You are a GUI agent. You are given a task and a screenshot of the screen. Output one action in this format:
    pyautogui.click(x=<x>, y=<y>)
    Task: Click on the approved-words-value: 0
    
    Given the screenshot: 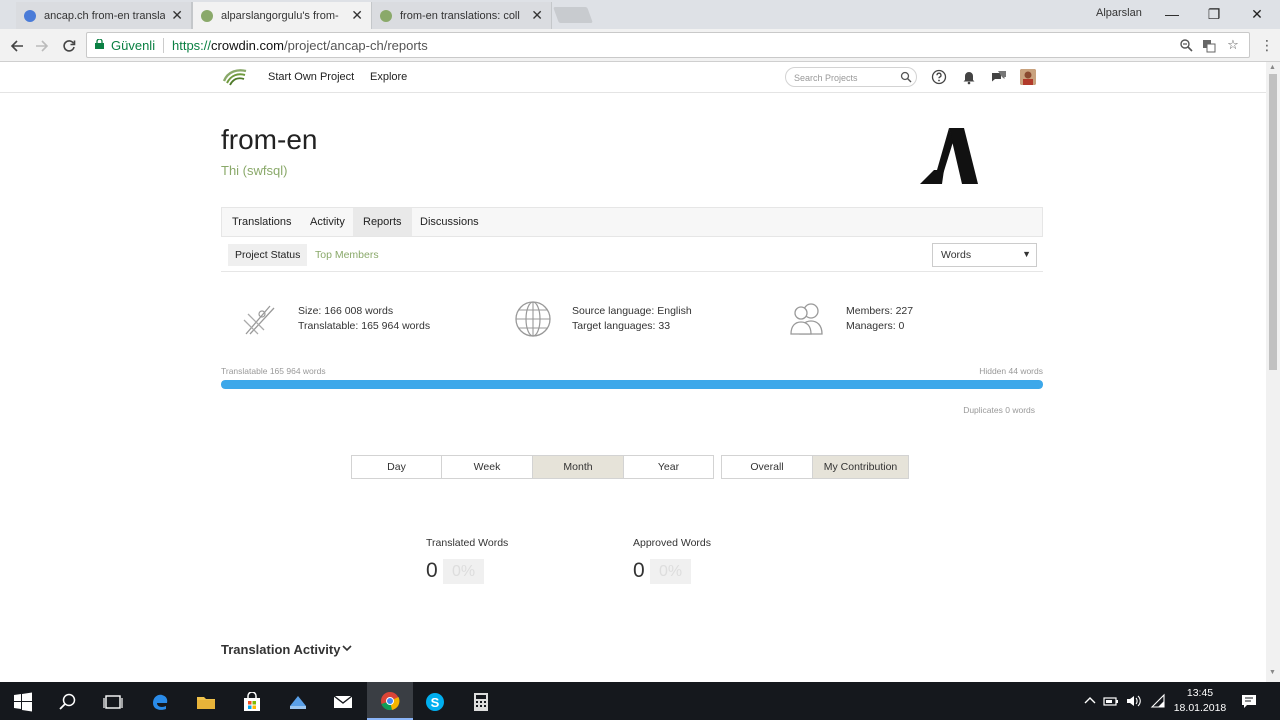 What is the action you would take?
    pyautogui.click(x=639, y=570)
    